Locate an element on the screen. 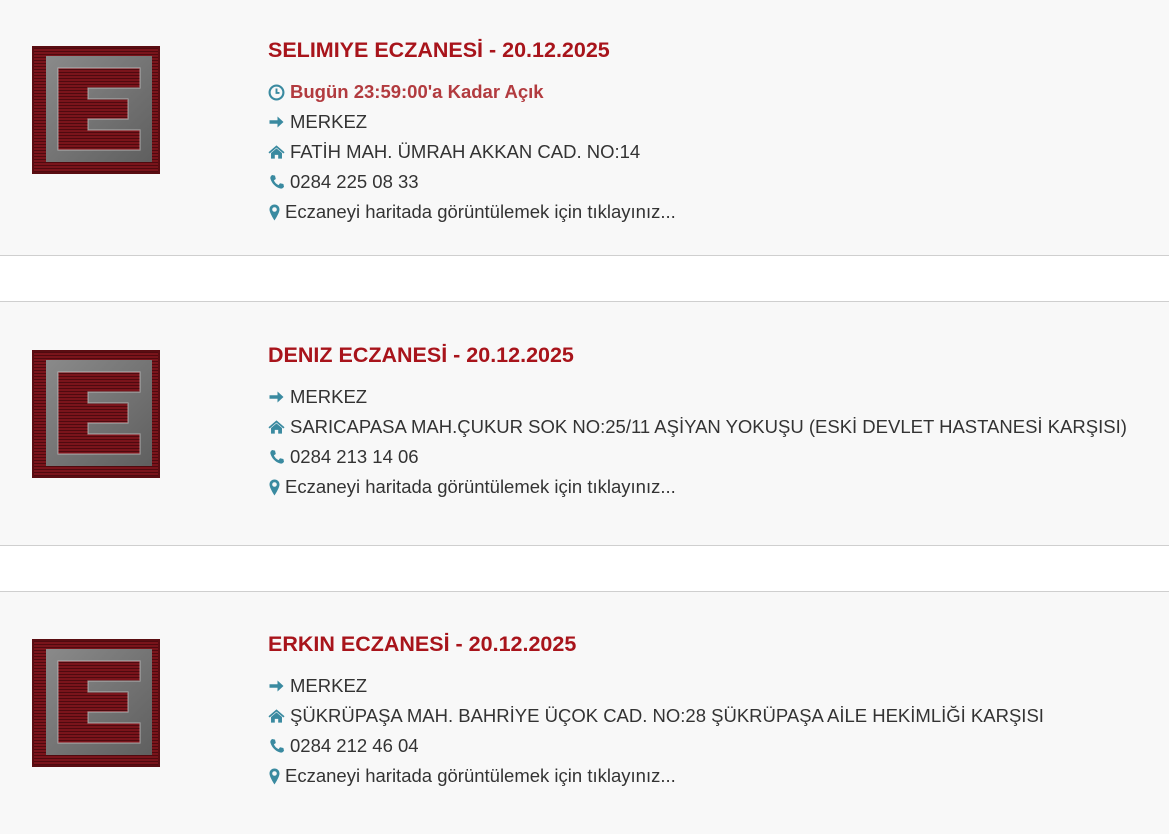  phone-line: 0284 225 08 33 is located at coordinates (708, 182).